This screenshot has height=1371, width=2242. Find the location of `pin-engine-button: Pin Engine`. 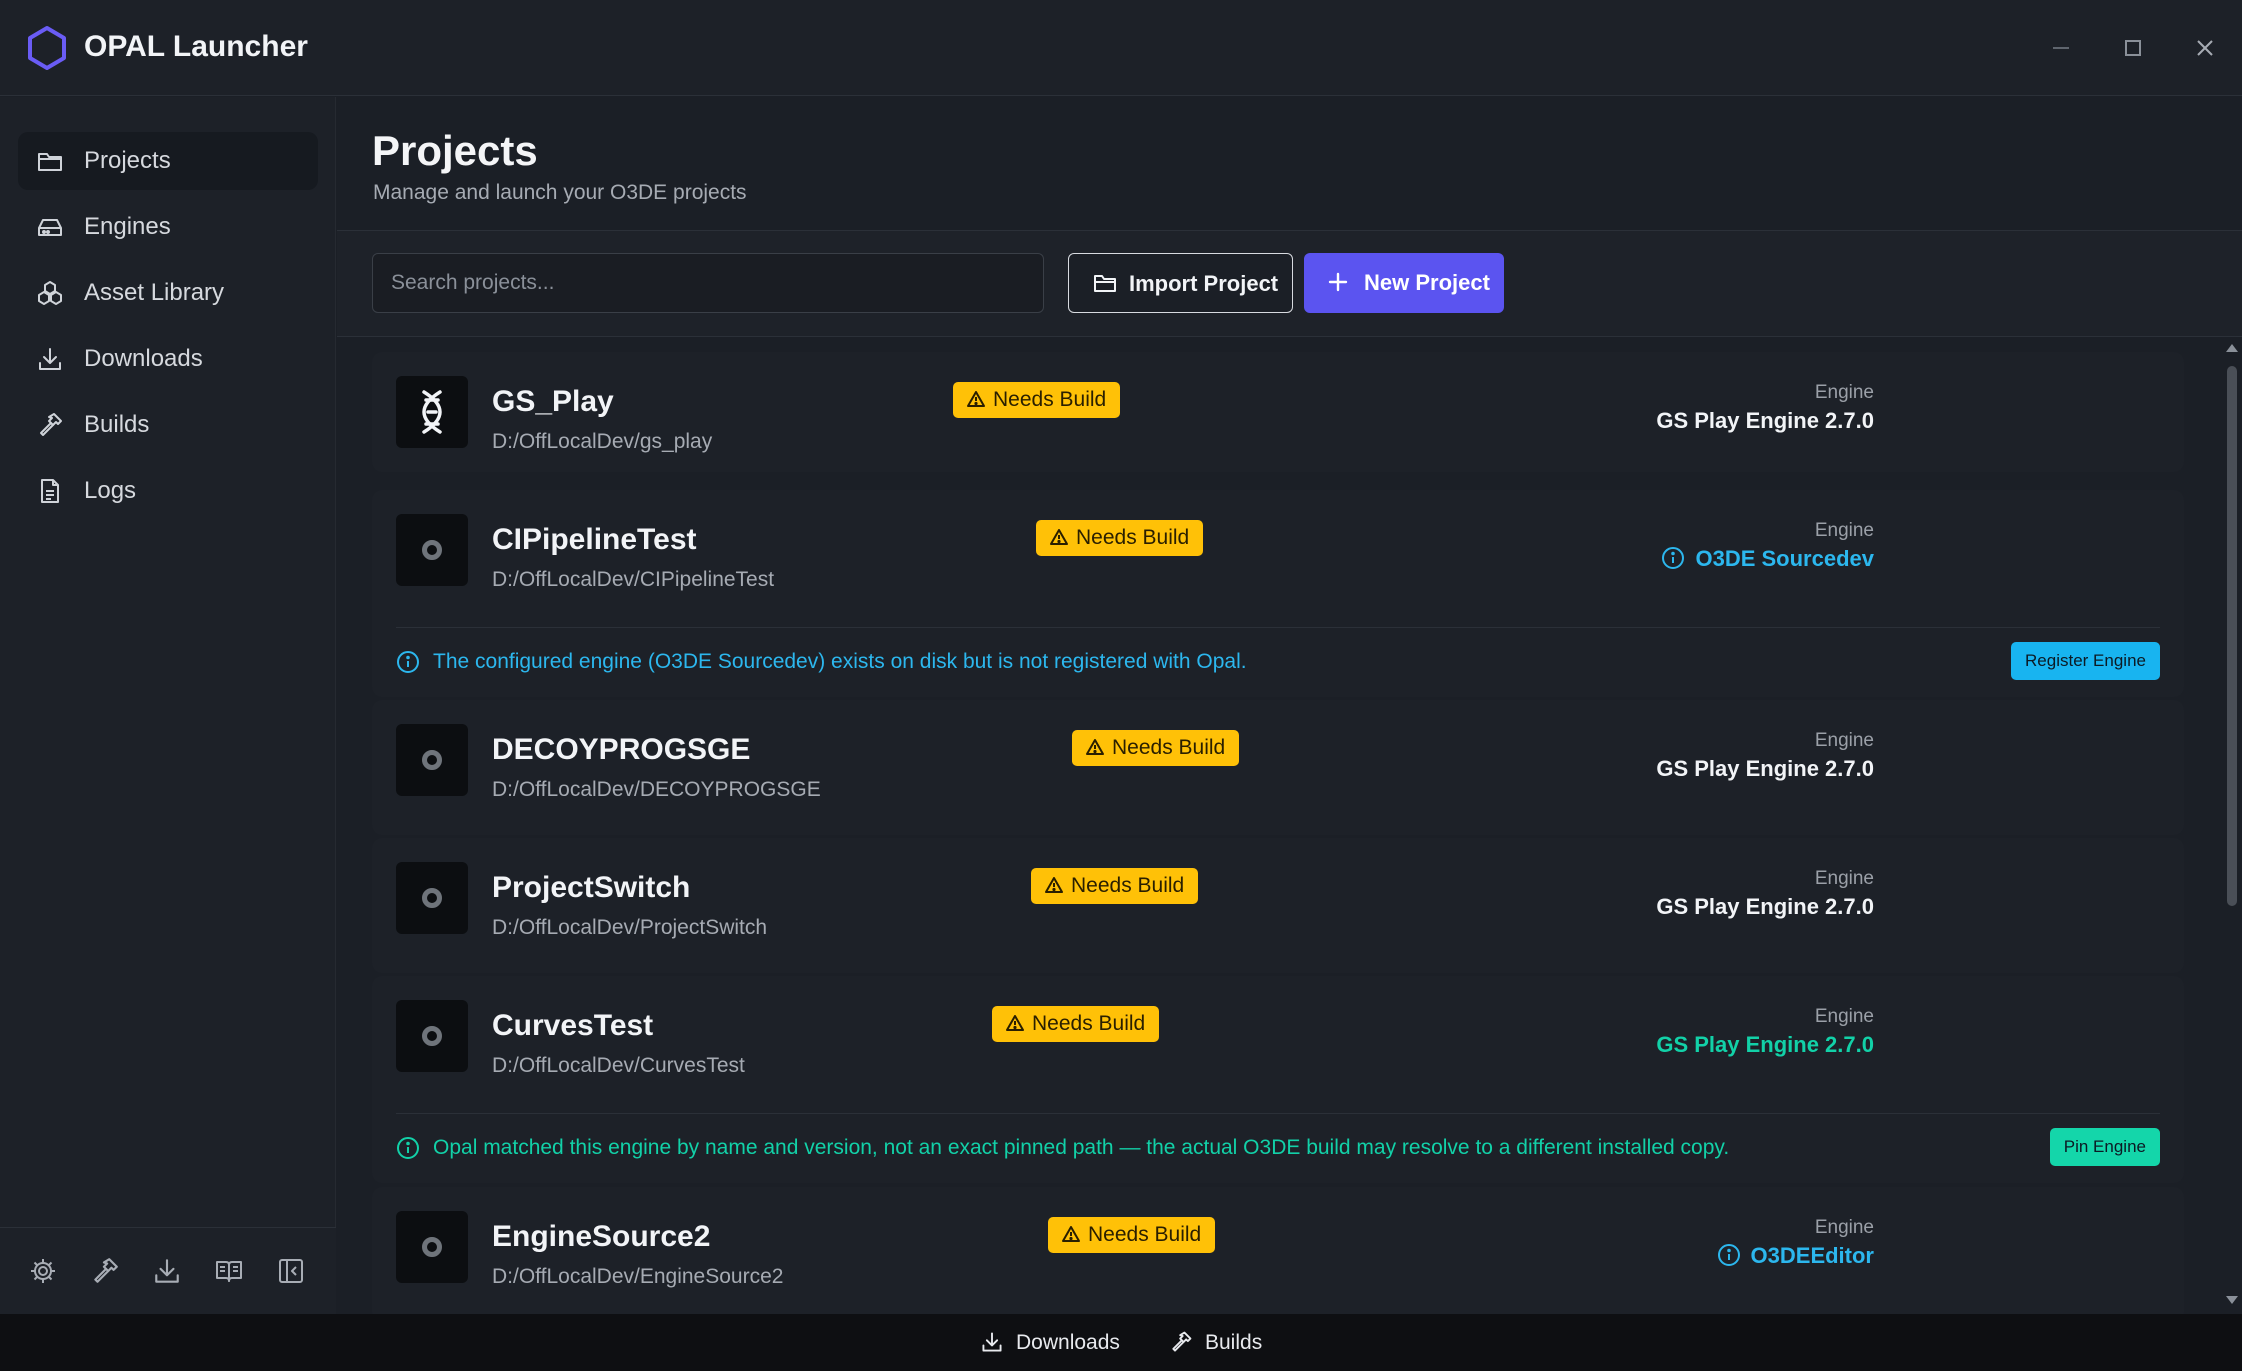

pin-engine-button: Pin Engine is located at coordinates (2104, 1147).